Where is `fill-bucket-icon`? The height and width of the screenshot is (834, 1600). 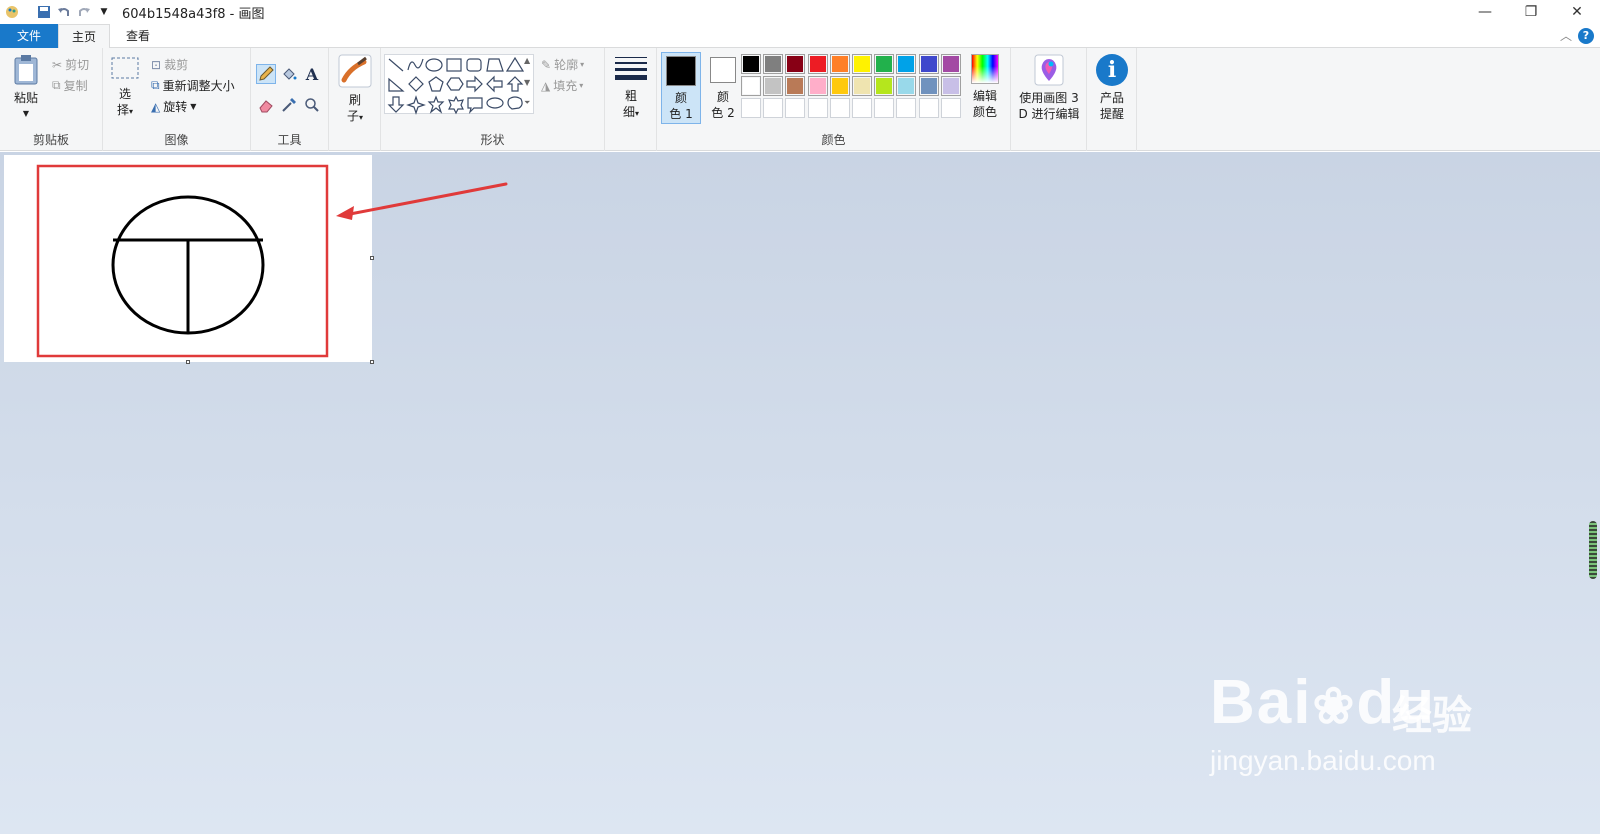 fill-bucket-icon is located at coordinates (289, 74).